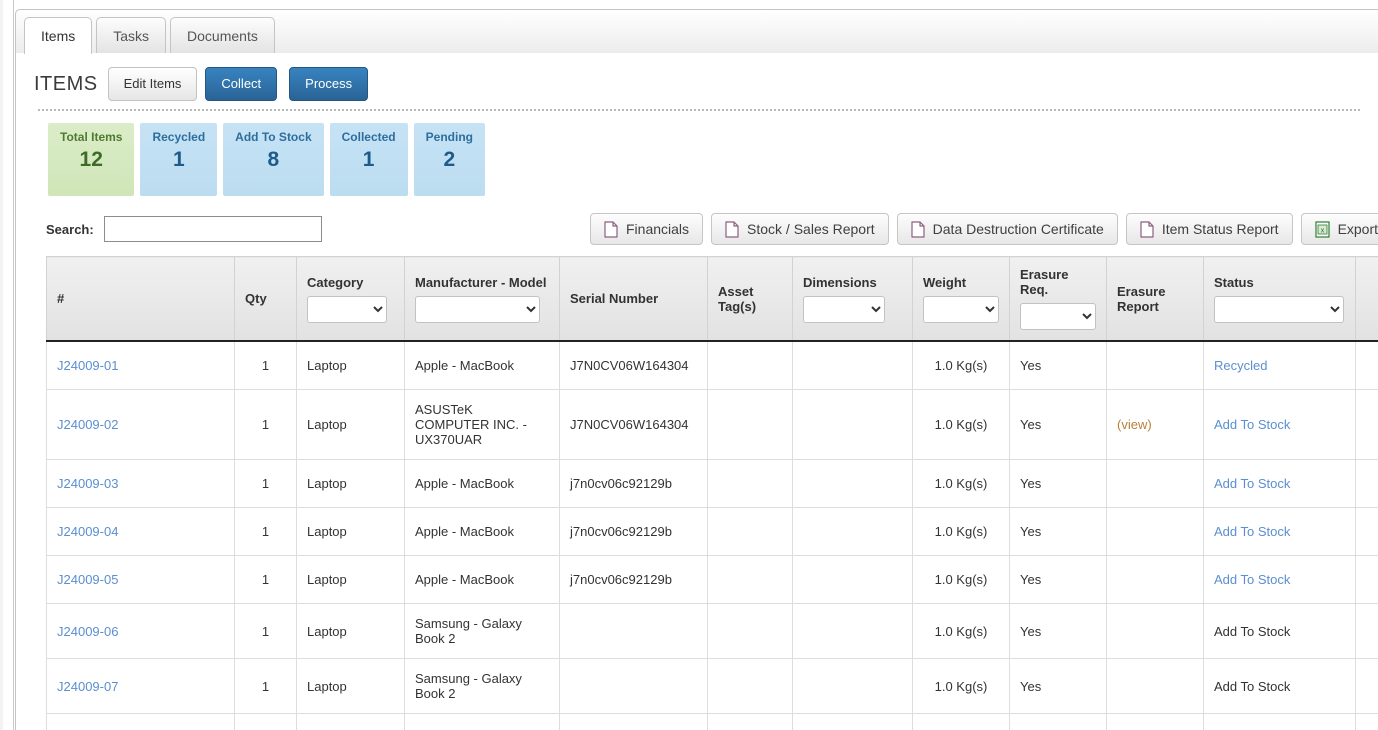 The height and width of the screenshot is (730, 1378). I want to click on status-value: Recycled, so click(1240, 365).